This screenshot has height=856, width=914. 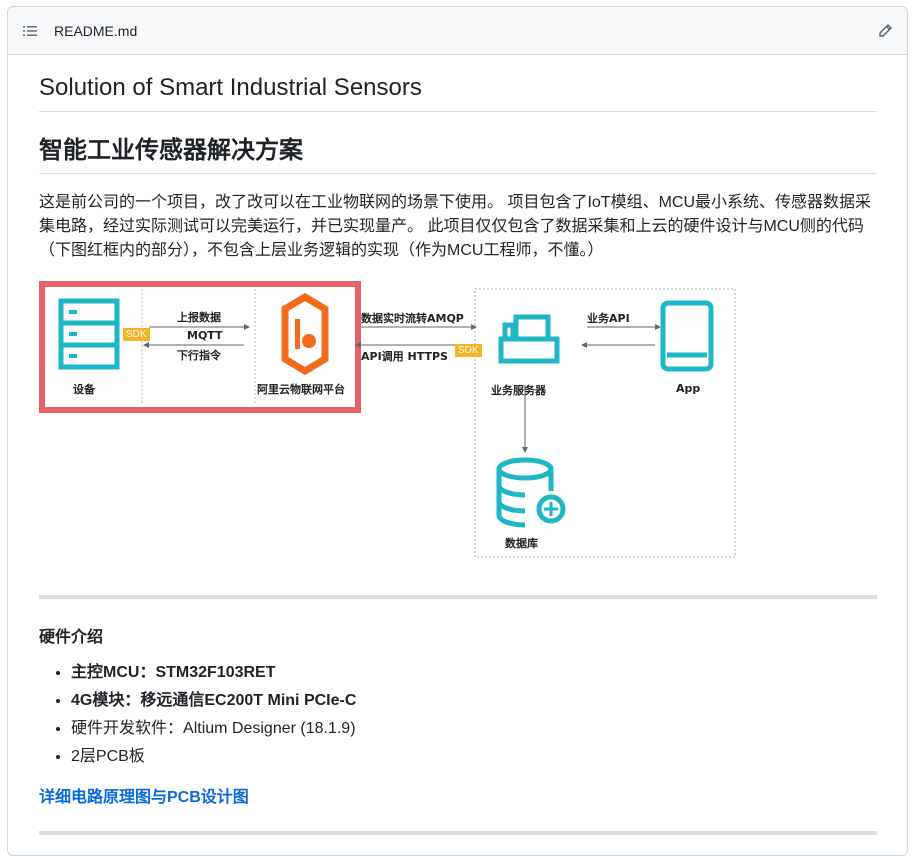 What do you see at coordinates (457, 31) in the screenshot?
I see `file-header: README.md` at bounding box center [457, 31].